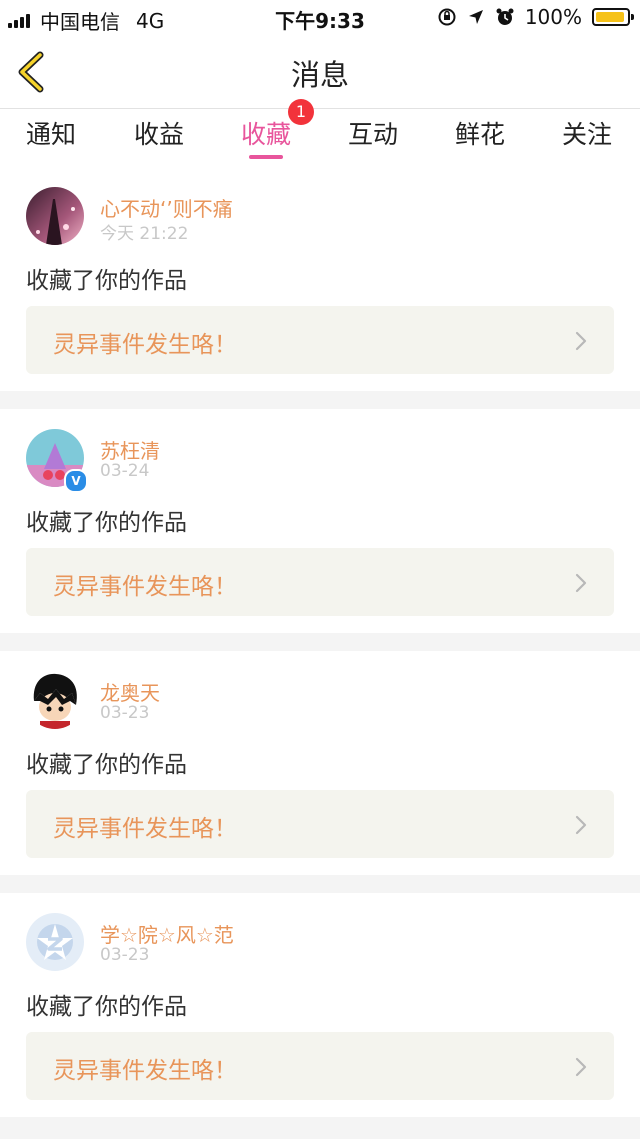 The width and height of the screenshot is (640, 1139). I want to click on tab-label: 互动, so click(372, 134).